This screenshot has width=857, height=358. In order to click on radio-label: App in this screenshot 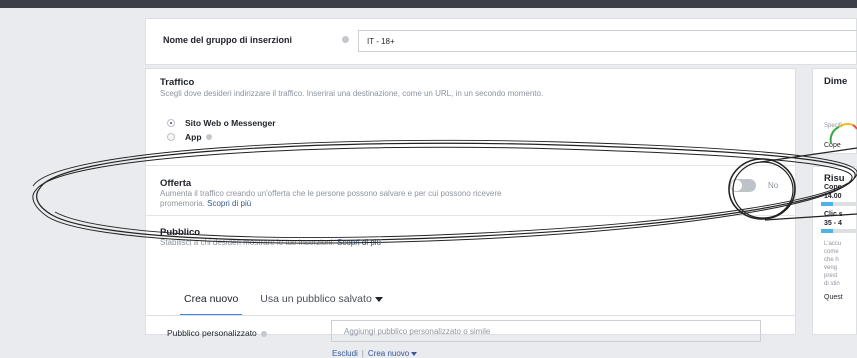, I will do `click(193, 137)`.